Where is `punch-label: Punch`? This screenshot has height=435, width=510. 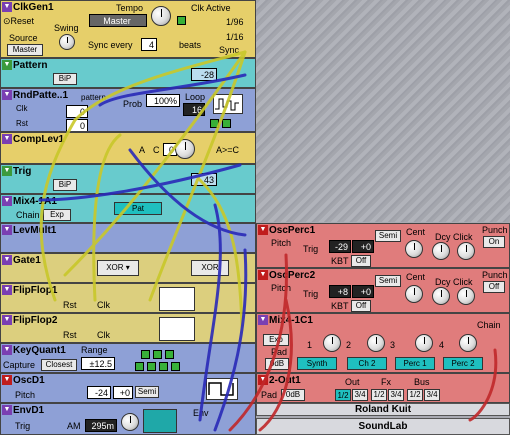
punch-label: Punch is located at coordinates (495, 275).